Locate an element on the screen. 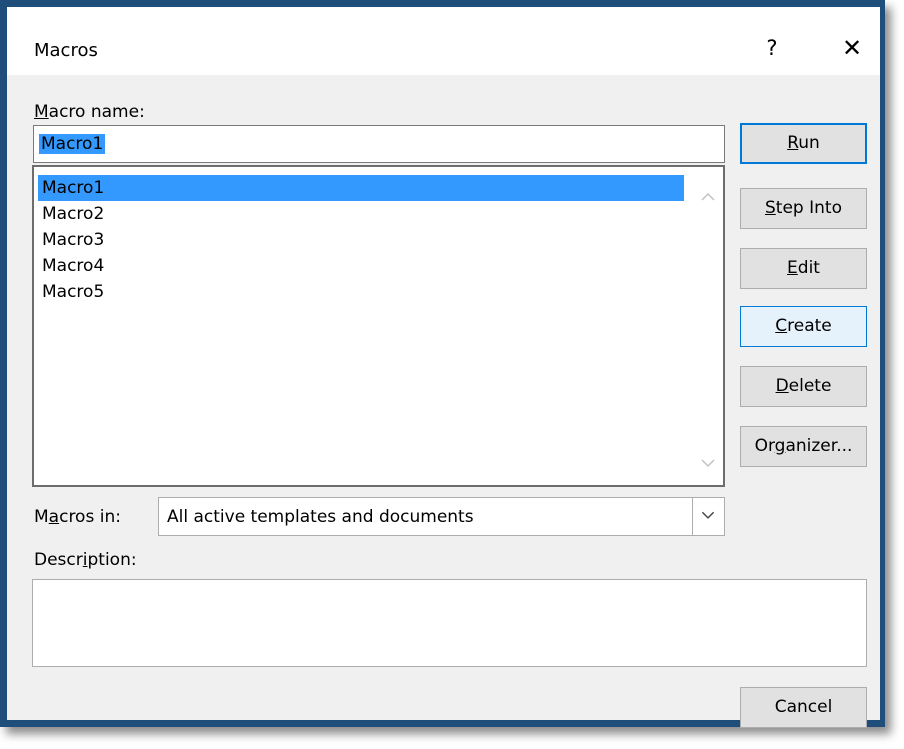 The height and width of the screenshot is (749, 904). create-button: Create is located at coordinates (803, 326).